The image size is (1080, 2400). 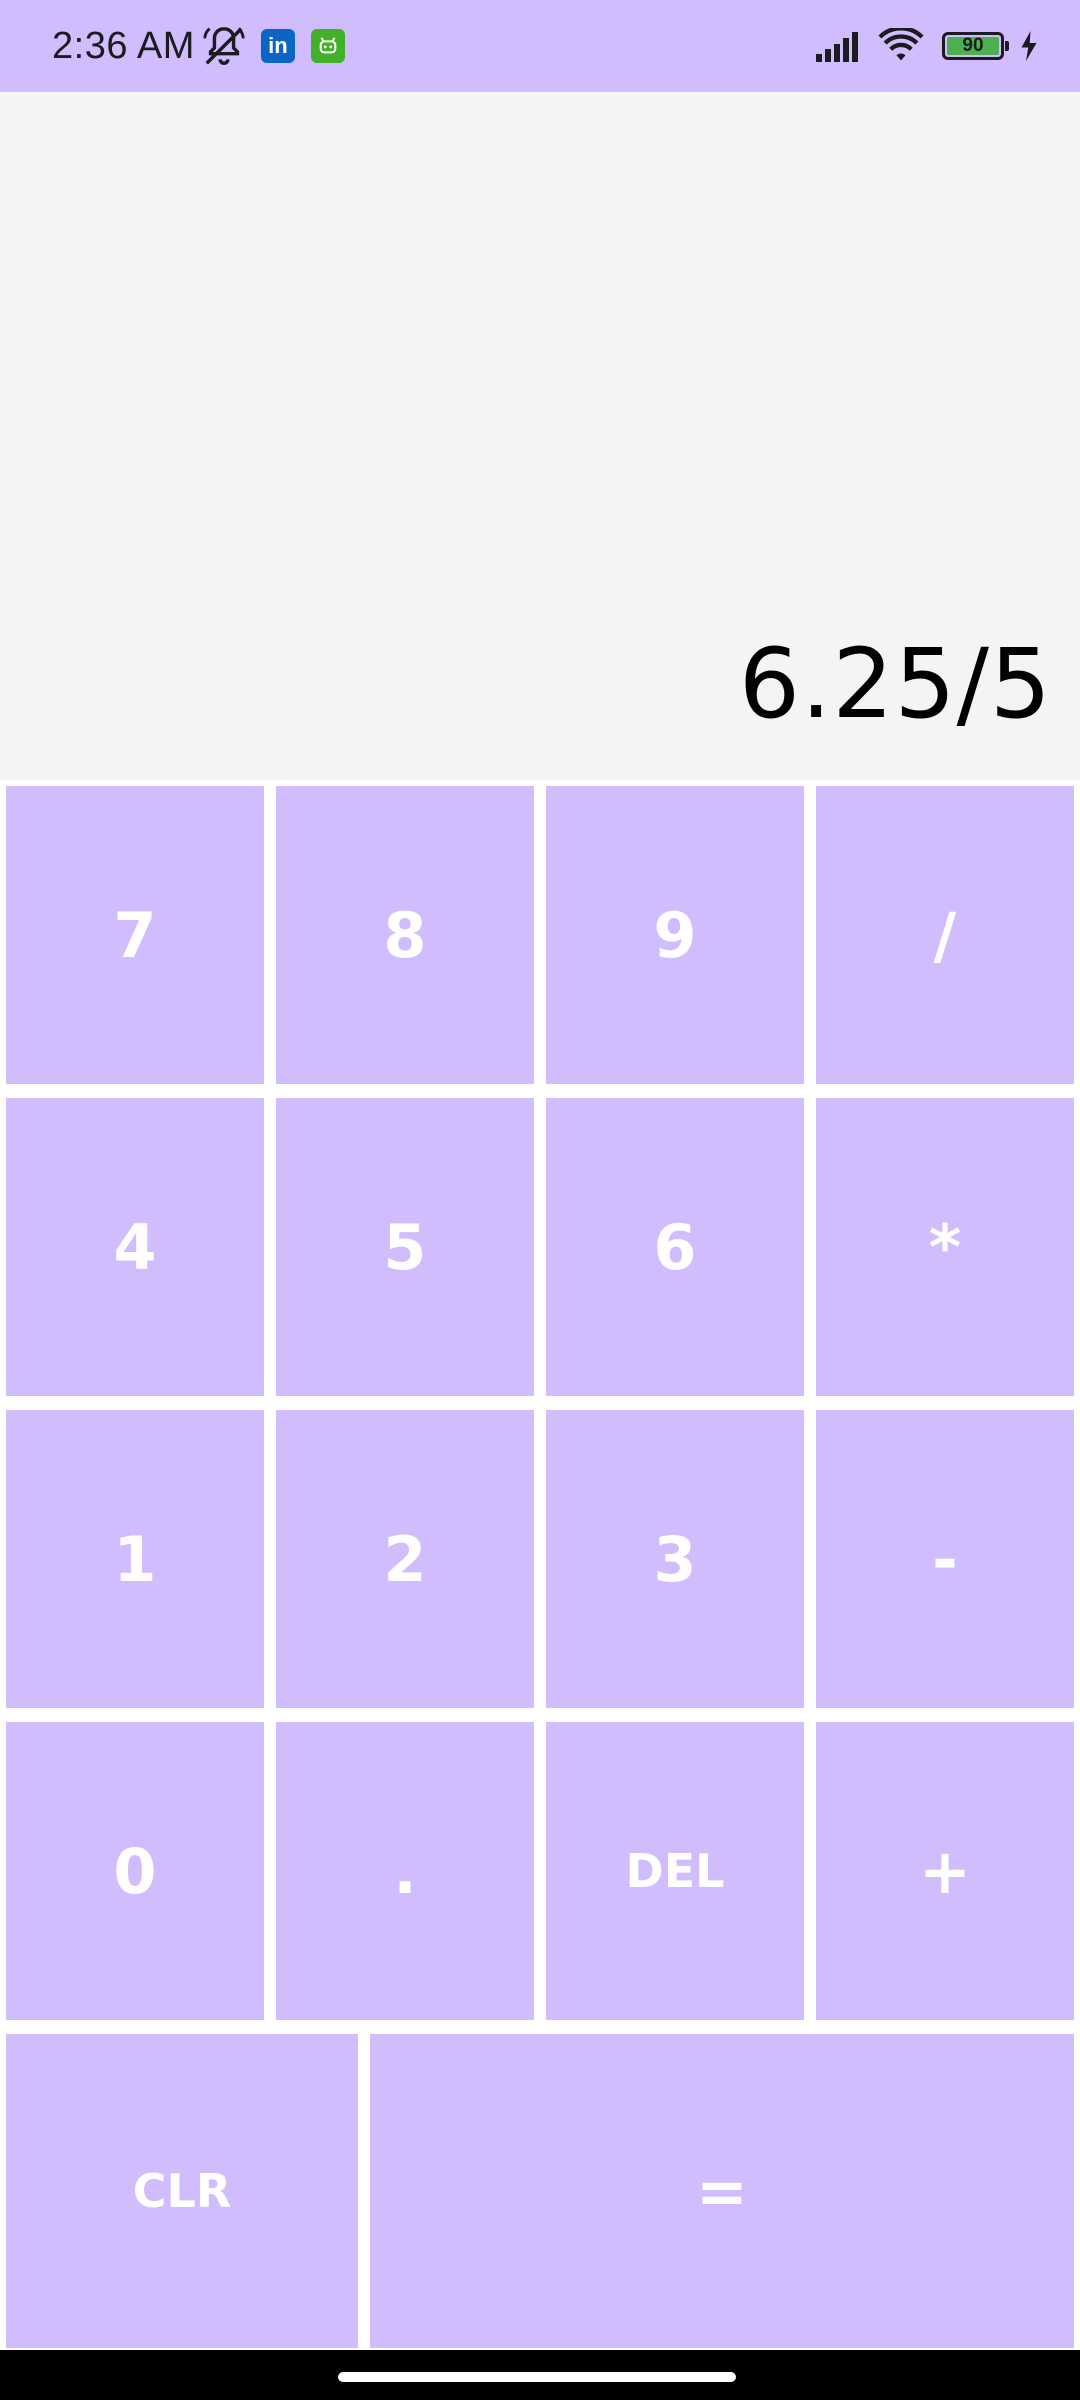 What do you see at coordinates (327, 46) in the screenshot?
I see `robot-app-icon` at bounding box center [327, 46].